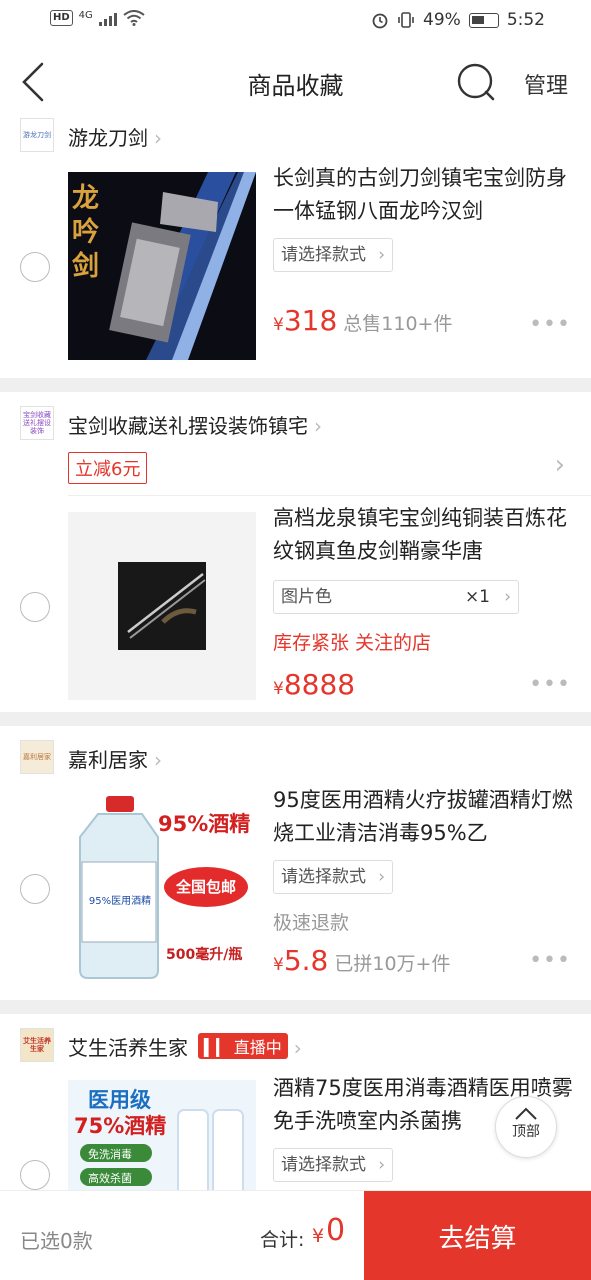  I want to click on selected-count: 已选0款, so click(56, 1241).